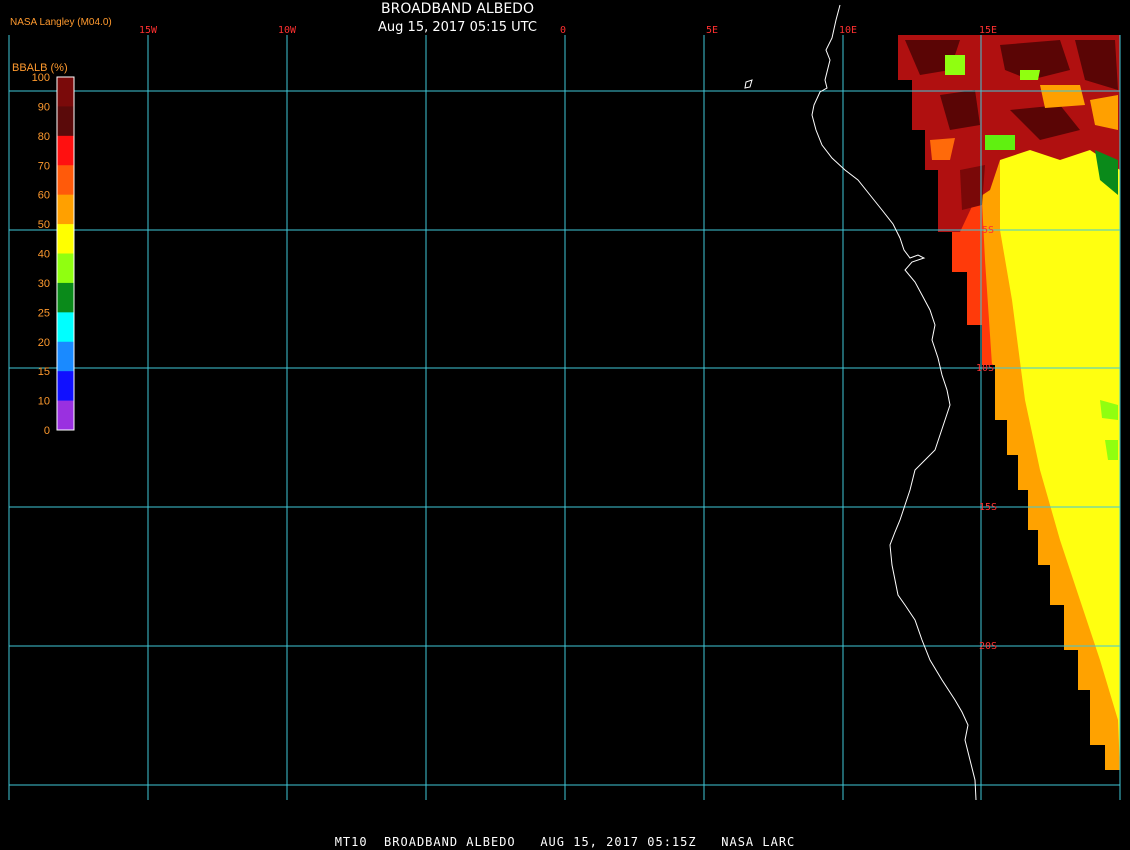 The width and height of the screenshot is (1130, 850). I want to click on legend-tick-label: 50, so click(44, 225).